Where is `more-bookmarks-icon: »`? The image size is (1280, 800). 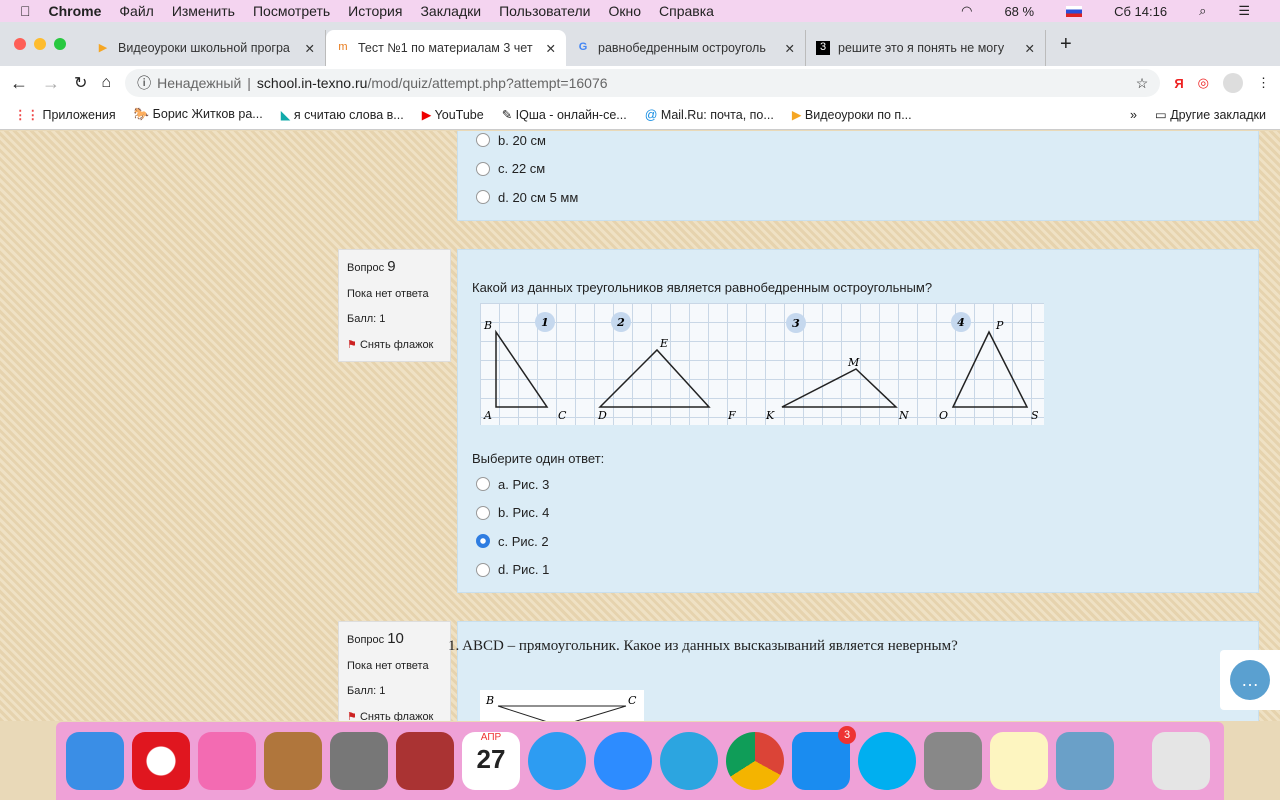
more-bookmarks-icon: » is located at coordinates (1133, 115).